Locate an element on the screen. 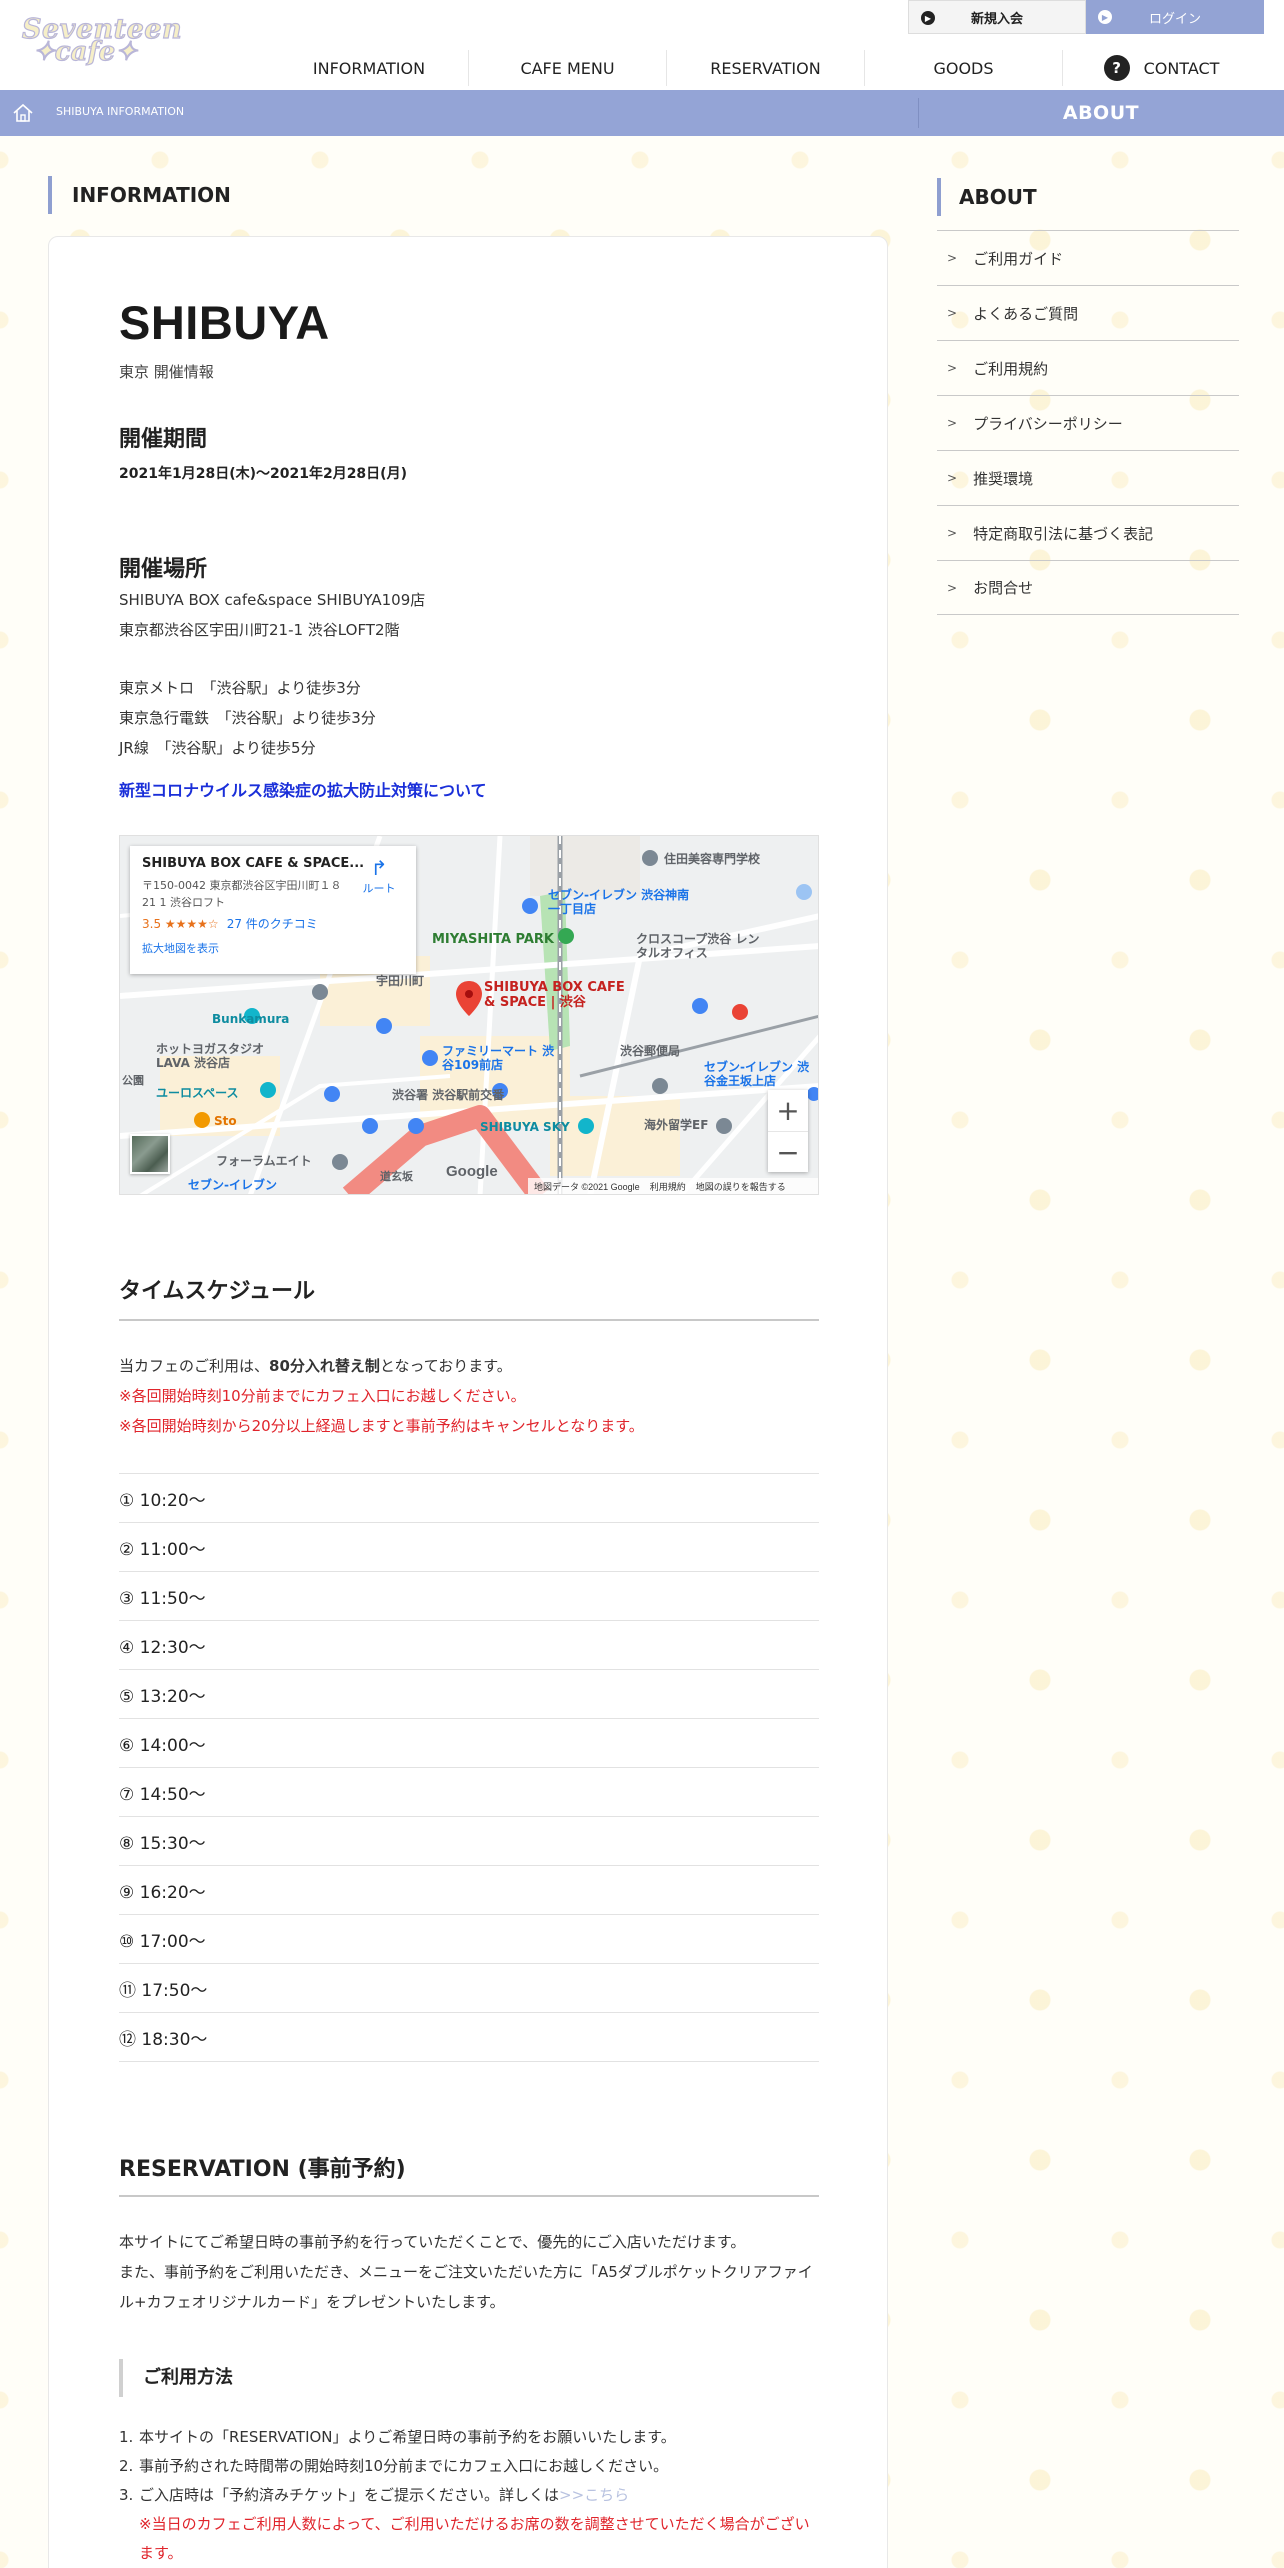 Image resolution: width=1284 pixels, height=2568 pixels. schedule-note: ※各回開始時刻から20分以上経過しますと事前予約はキャンセルとなります。 is located at coordinates (381, 1426).